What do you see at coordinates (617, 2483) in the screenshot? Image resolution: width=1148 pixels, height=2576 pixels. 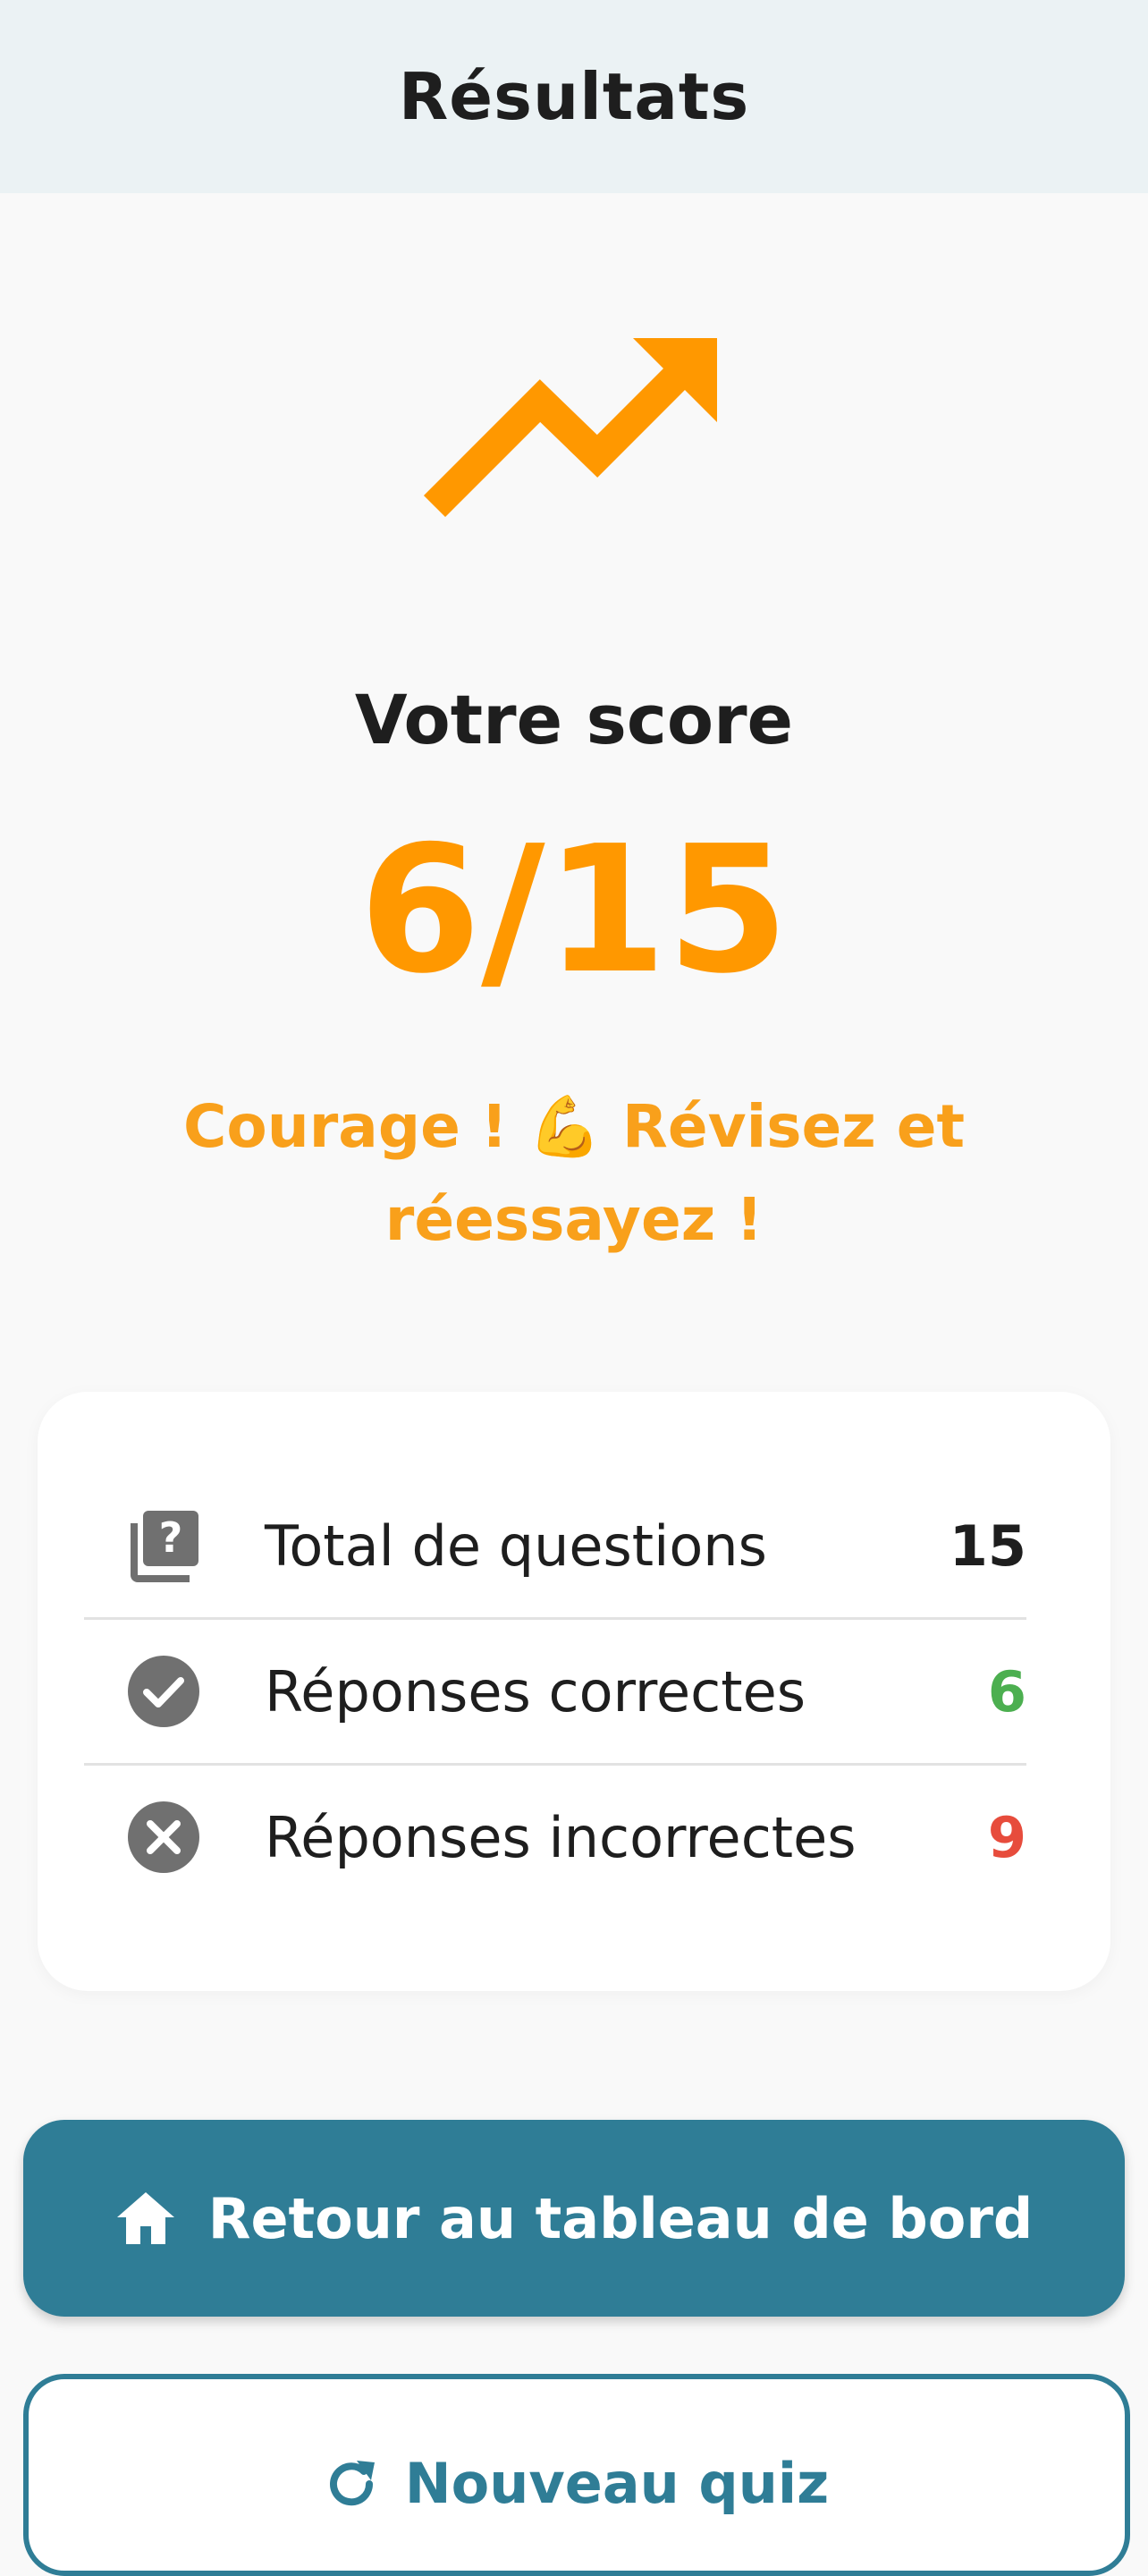 I see `new-quiz-button-label: Nouveau quiz` at bounding box center [617, 2483].